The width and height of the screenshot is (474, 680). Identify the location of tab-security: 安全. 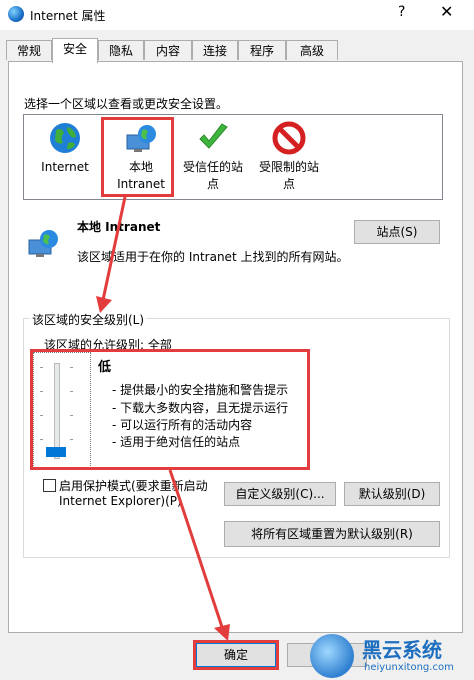
(75, 50).